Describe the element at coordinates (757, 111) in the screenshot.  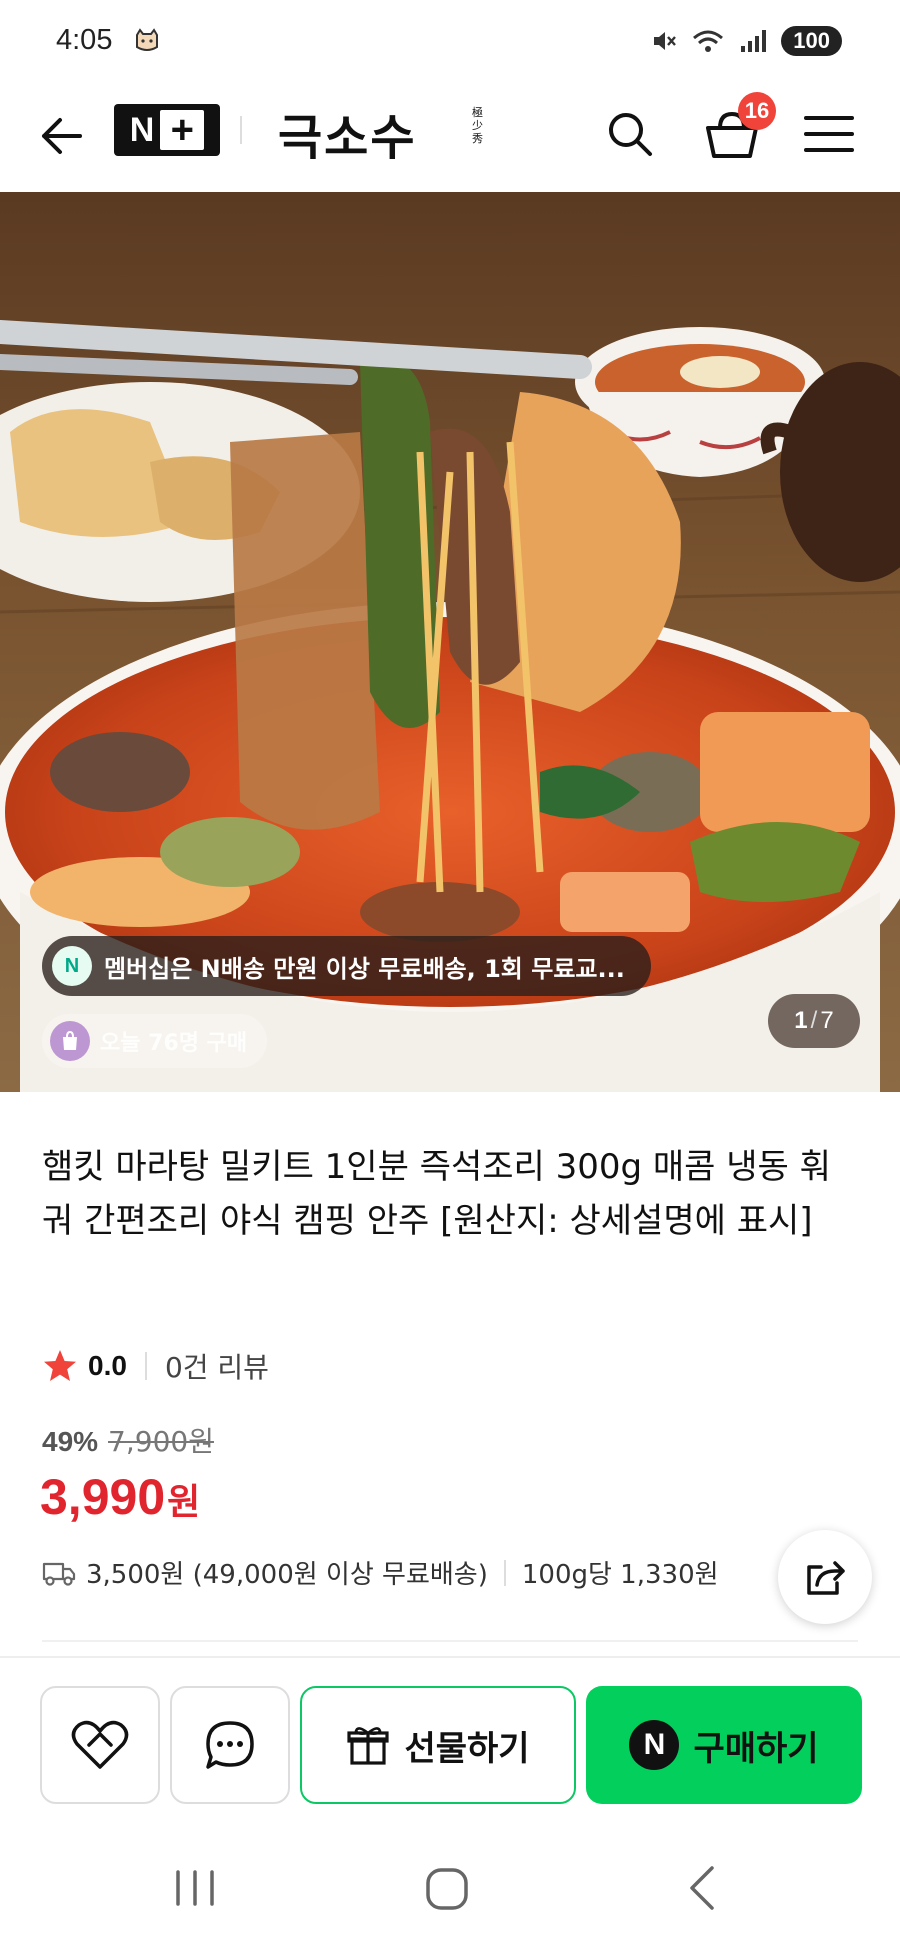
I see `cart-count-badge: 16` at that location.